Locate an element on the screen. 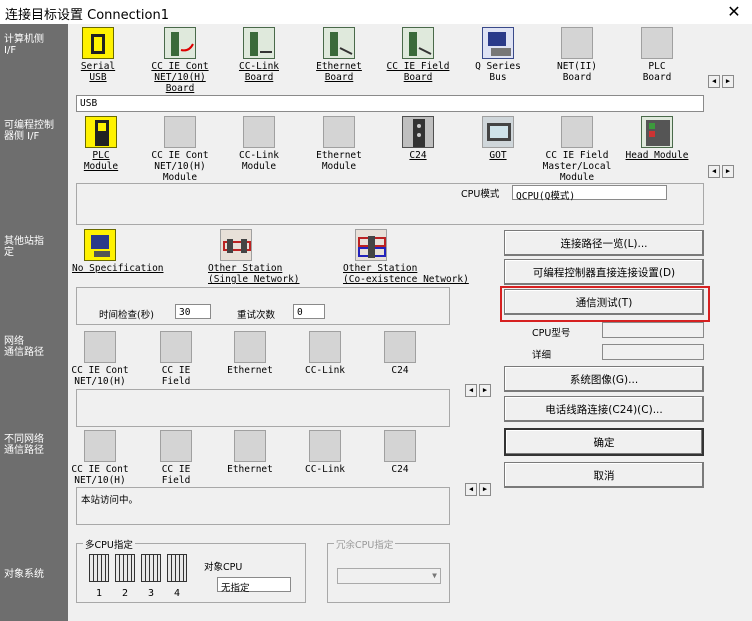 Image resolution: width=752 pixels, height=621 pixels. plc-module-icon is located at coordinates (101, 132).